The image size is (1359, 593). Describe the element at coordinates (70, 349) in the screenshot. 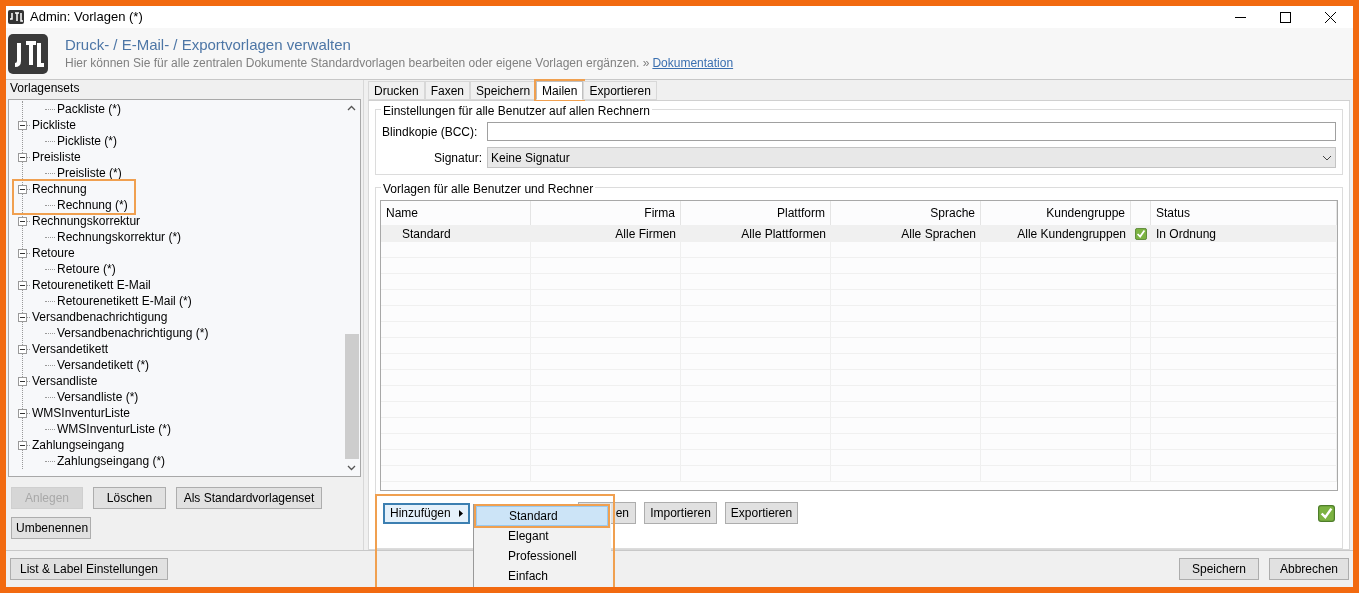

I see `tree-item: Versandetikett` at that location.